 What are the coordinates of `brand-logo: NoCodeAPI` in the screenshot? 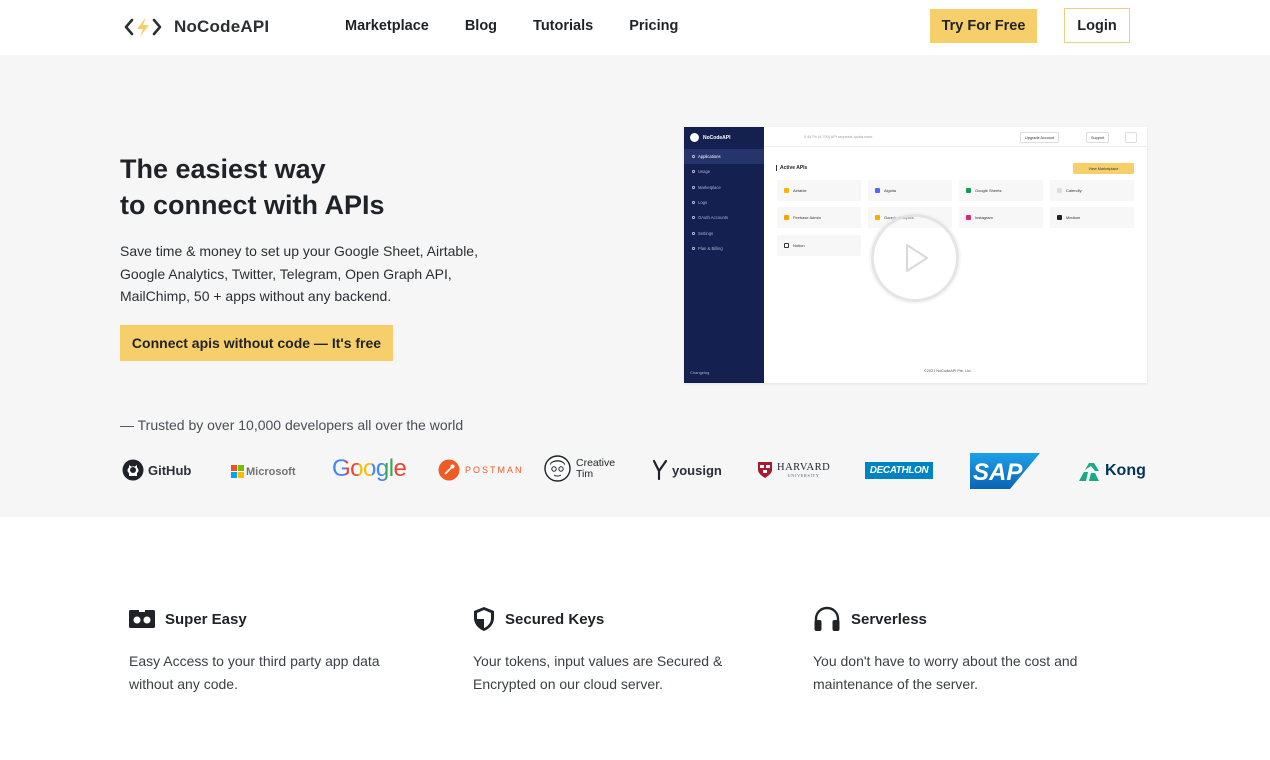 It's located at (196, 27).